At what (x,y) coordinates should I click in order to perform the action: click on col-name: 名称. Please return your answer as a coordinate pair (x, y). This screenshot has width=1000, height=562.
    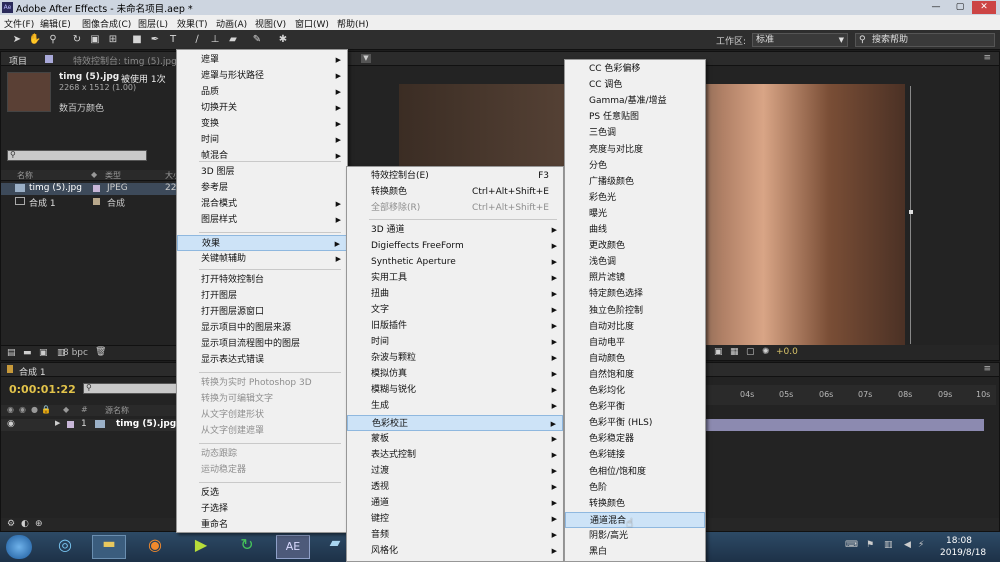
    Looking at the image, I should click on (25, 175).